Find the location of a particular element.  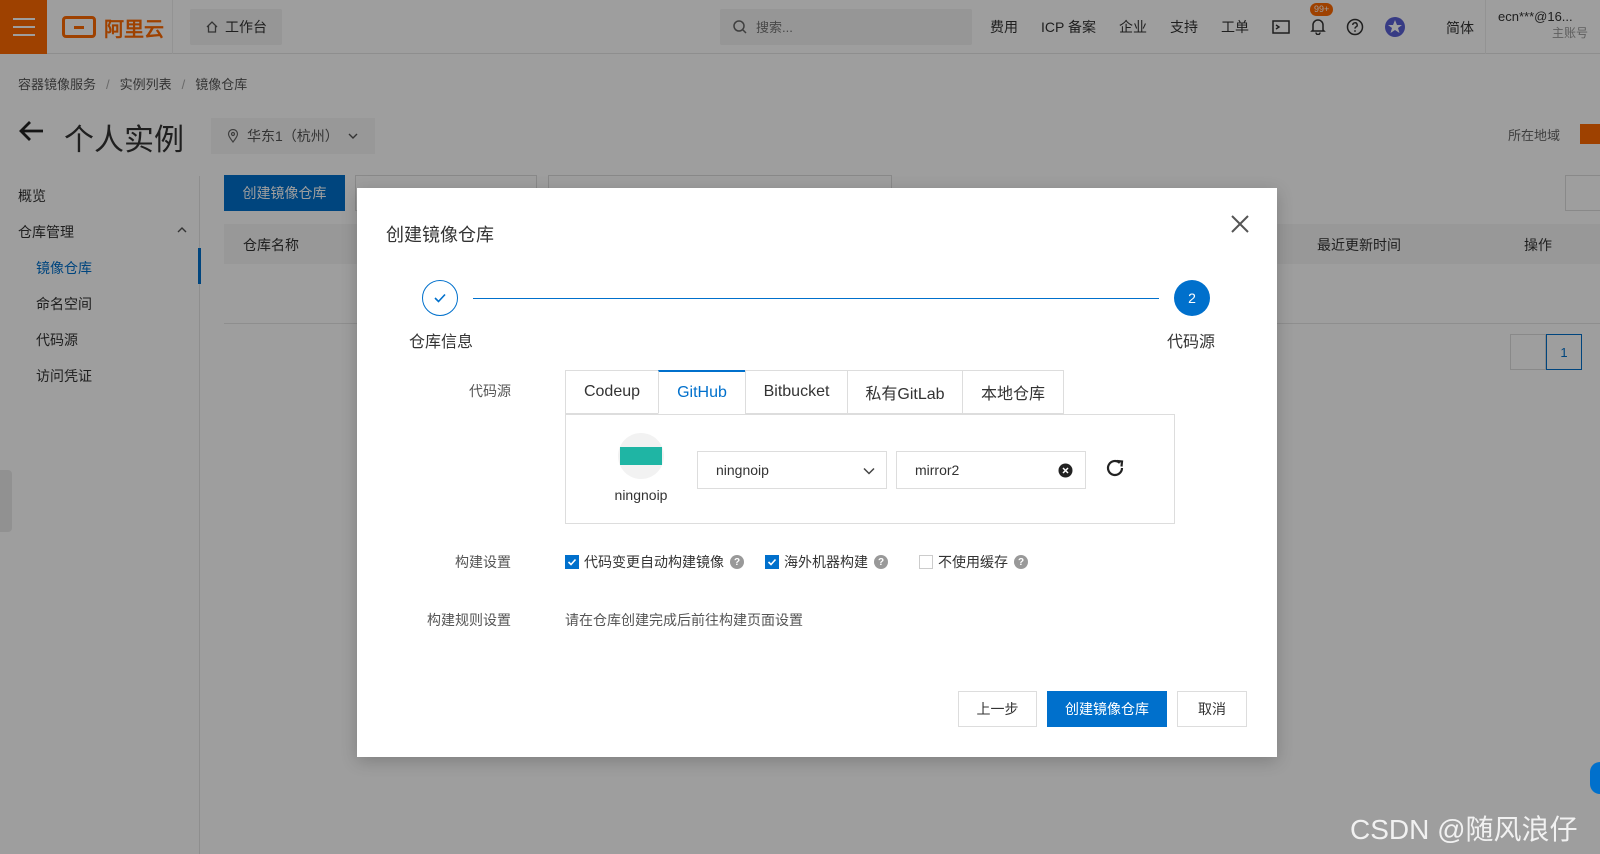

tab-private-gitlab: 私有GitLab is located at coordinates (904, 392).